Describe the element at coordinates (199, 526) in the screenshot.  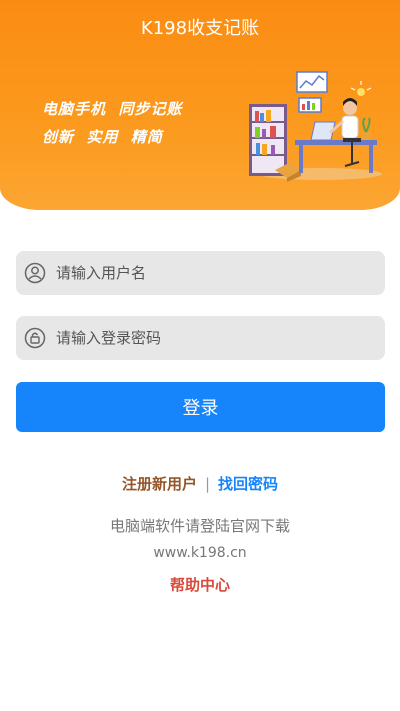
I see `desktop-download-note: 电脑端软件请登陆官网下载` at that location.